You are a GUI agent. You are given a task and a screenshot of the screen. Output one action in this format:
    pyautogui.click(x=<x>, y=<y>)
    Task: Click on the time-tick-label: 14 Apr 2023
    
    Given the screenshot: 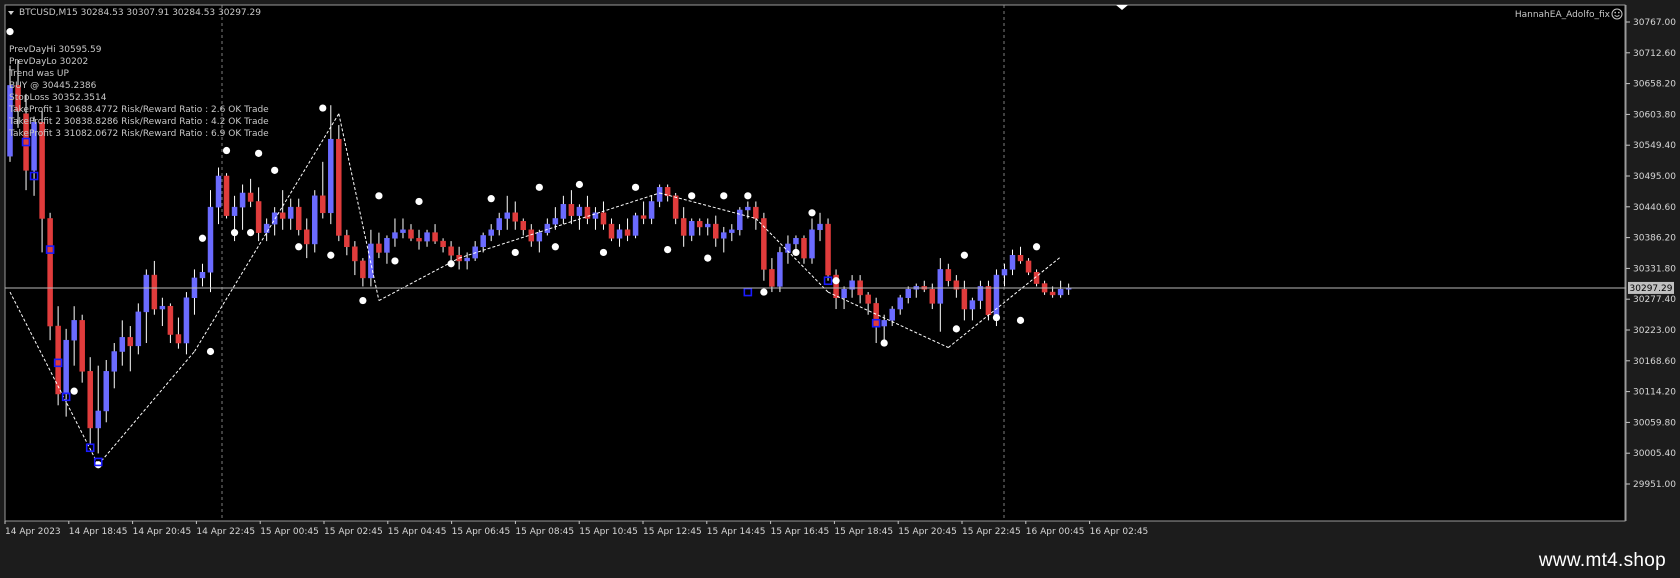 What is the action you would take?
    pyautogui.click(x=33, y=532)
    